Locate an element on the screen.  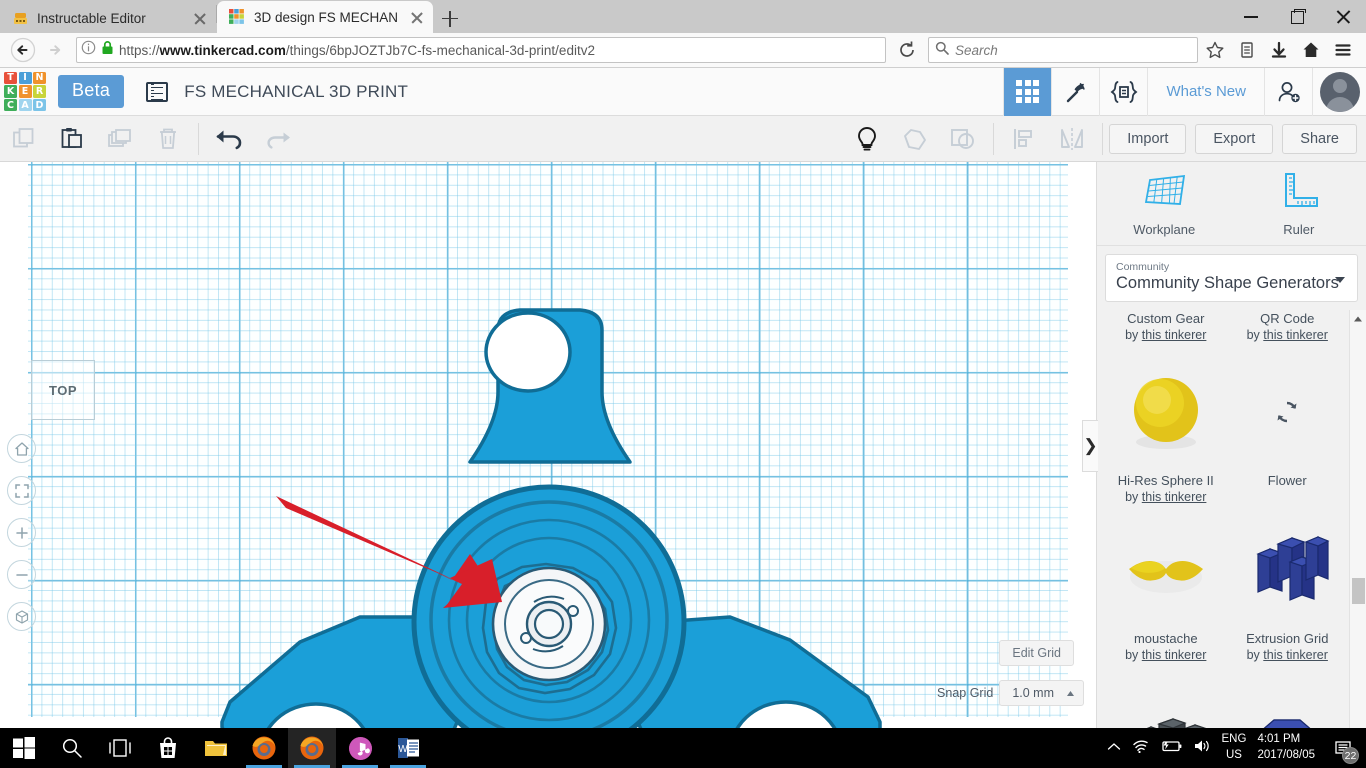
search-input is located at coordinates (1073, 50).